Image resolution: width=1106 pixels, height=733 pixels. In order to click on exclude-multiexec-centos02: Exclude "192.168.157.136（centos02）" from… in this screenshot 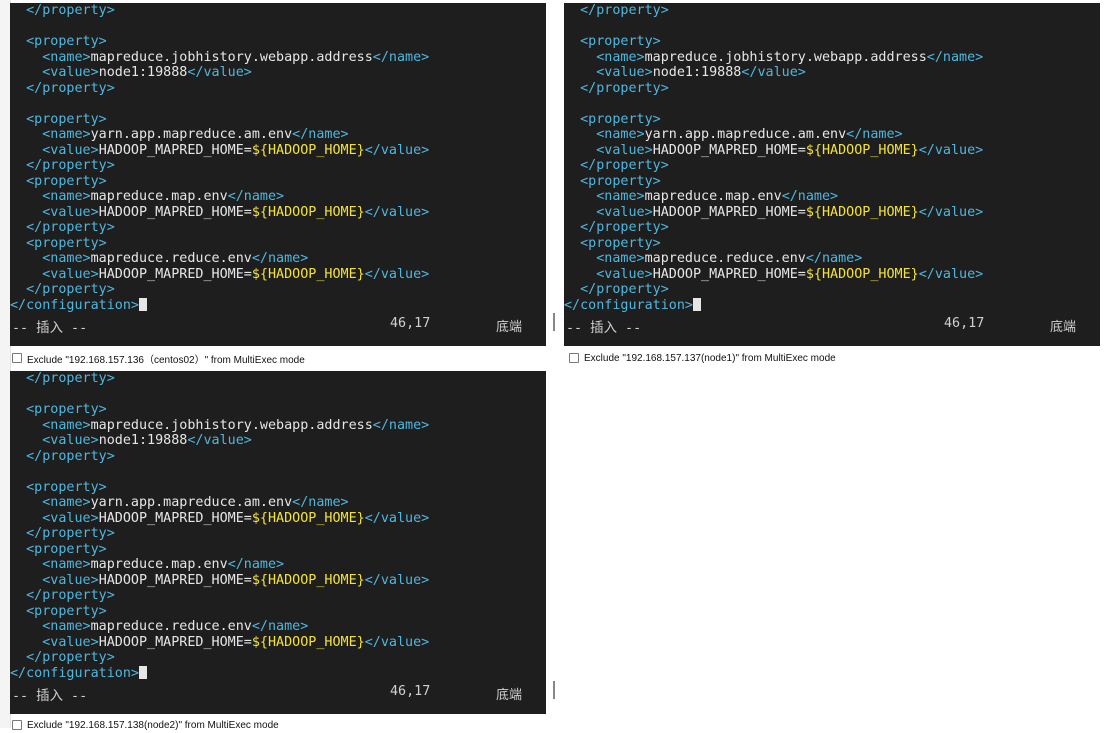, I will do `click(158, 358)`.